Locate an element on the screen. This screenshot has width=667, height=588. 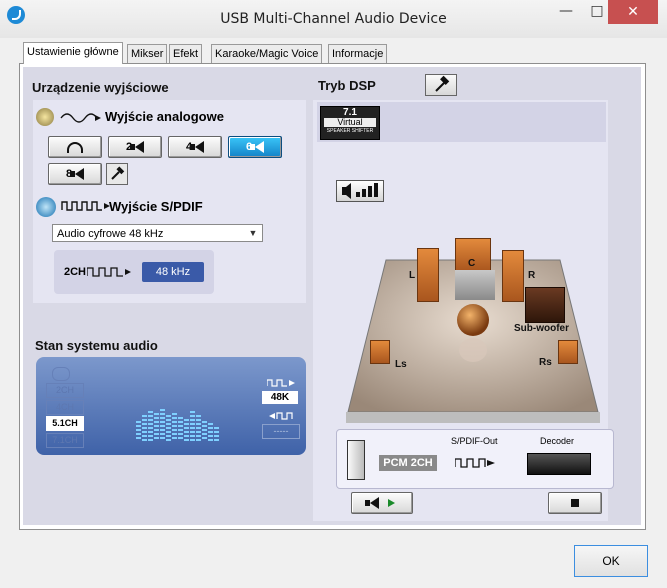
listener-sphere is located at coordinates (473, 320).